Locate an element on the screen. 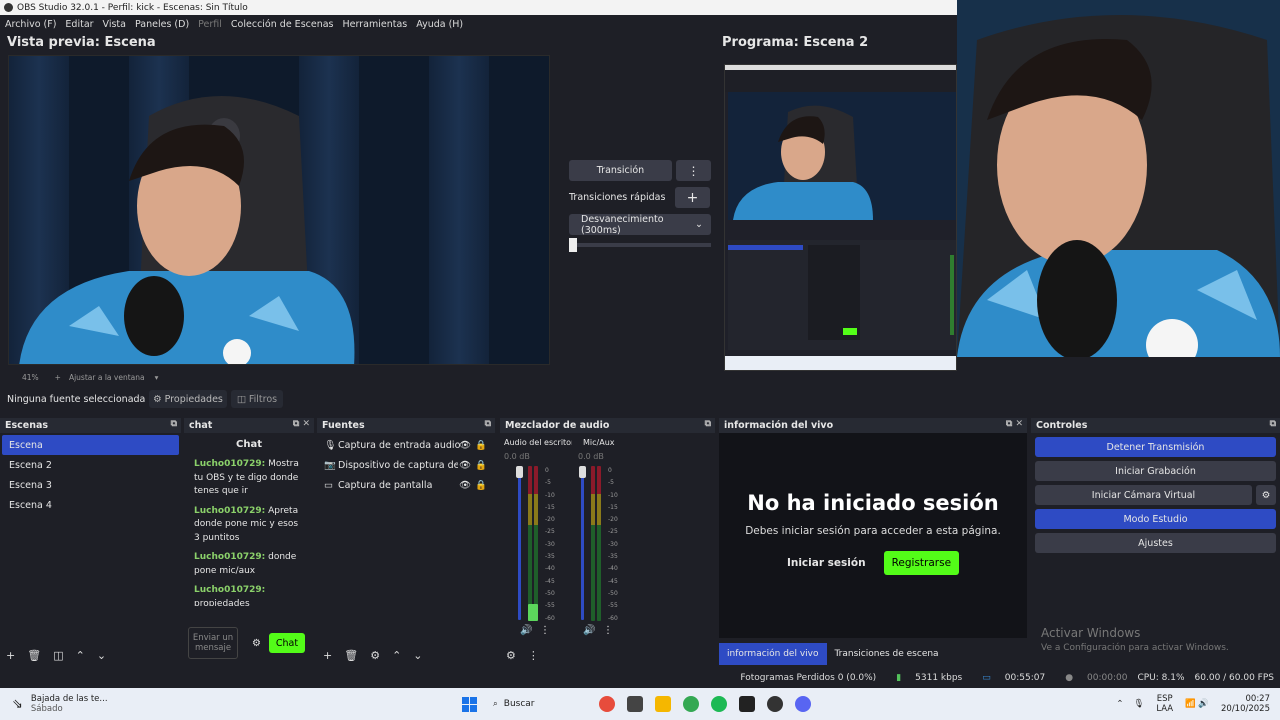 The image size is (1280, 720). fit-plus-icon: + is located at coordinates (58, 377).